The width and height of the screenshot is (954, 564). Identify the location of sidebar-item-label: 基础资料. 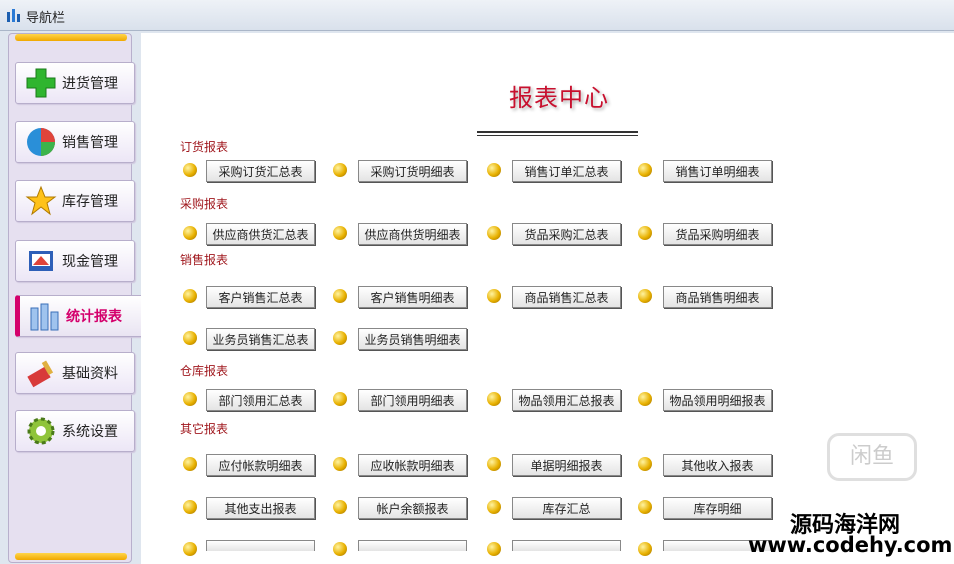
(90, 374).